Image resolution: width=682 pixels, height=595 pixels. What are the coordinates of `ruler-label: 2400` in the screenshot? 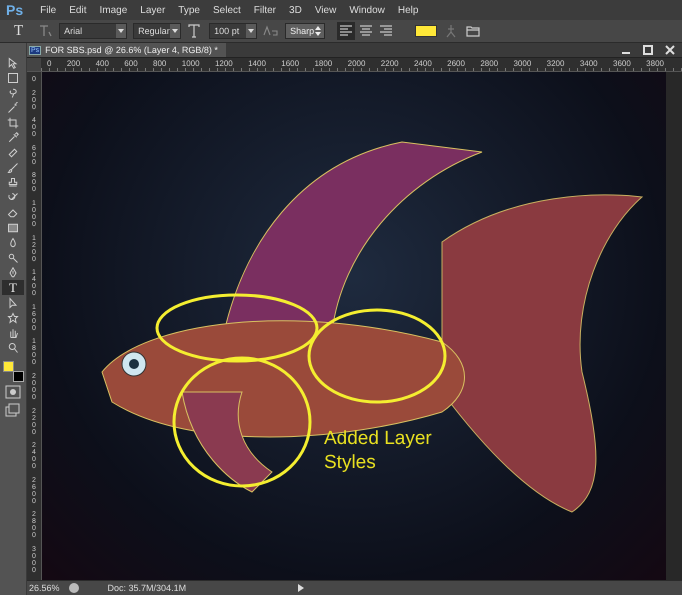 It's located at (423, 64).